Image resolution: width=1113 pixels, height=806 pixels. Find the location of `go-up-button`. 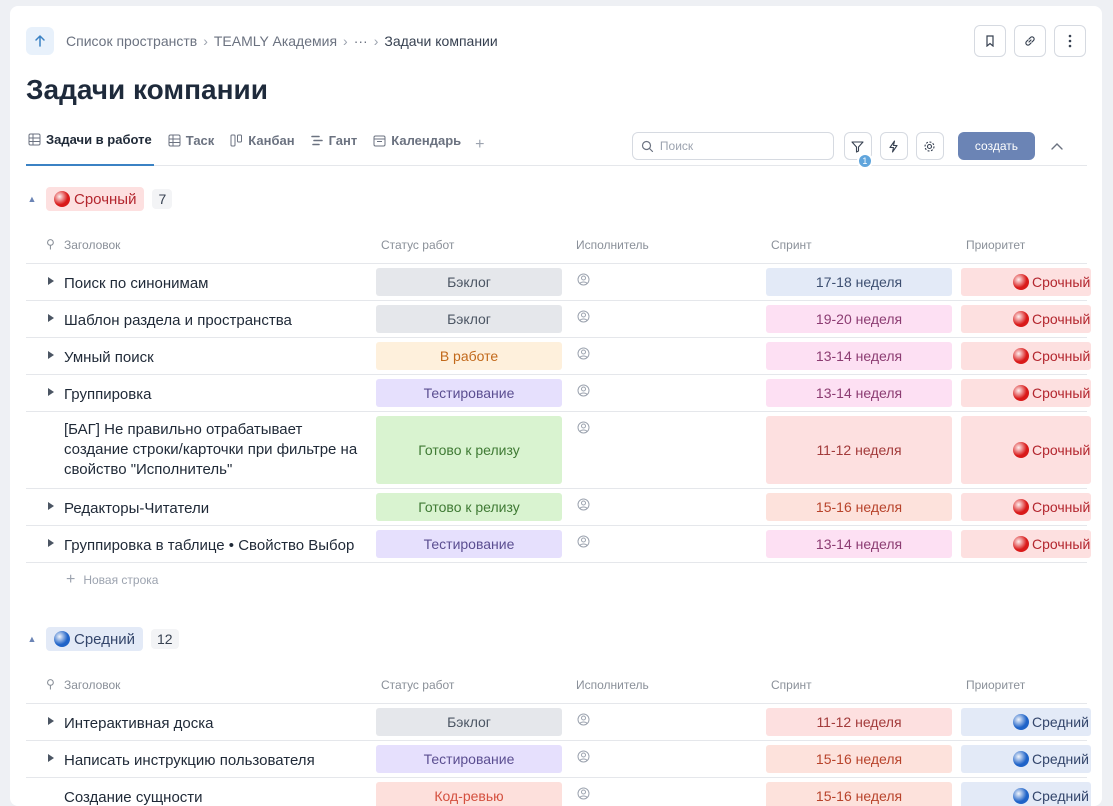

go-up-button is located at coordinates (40, 41).